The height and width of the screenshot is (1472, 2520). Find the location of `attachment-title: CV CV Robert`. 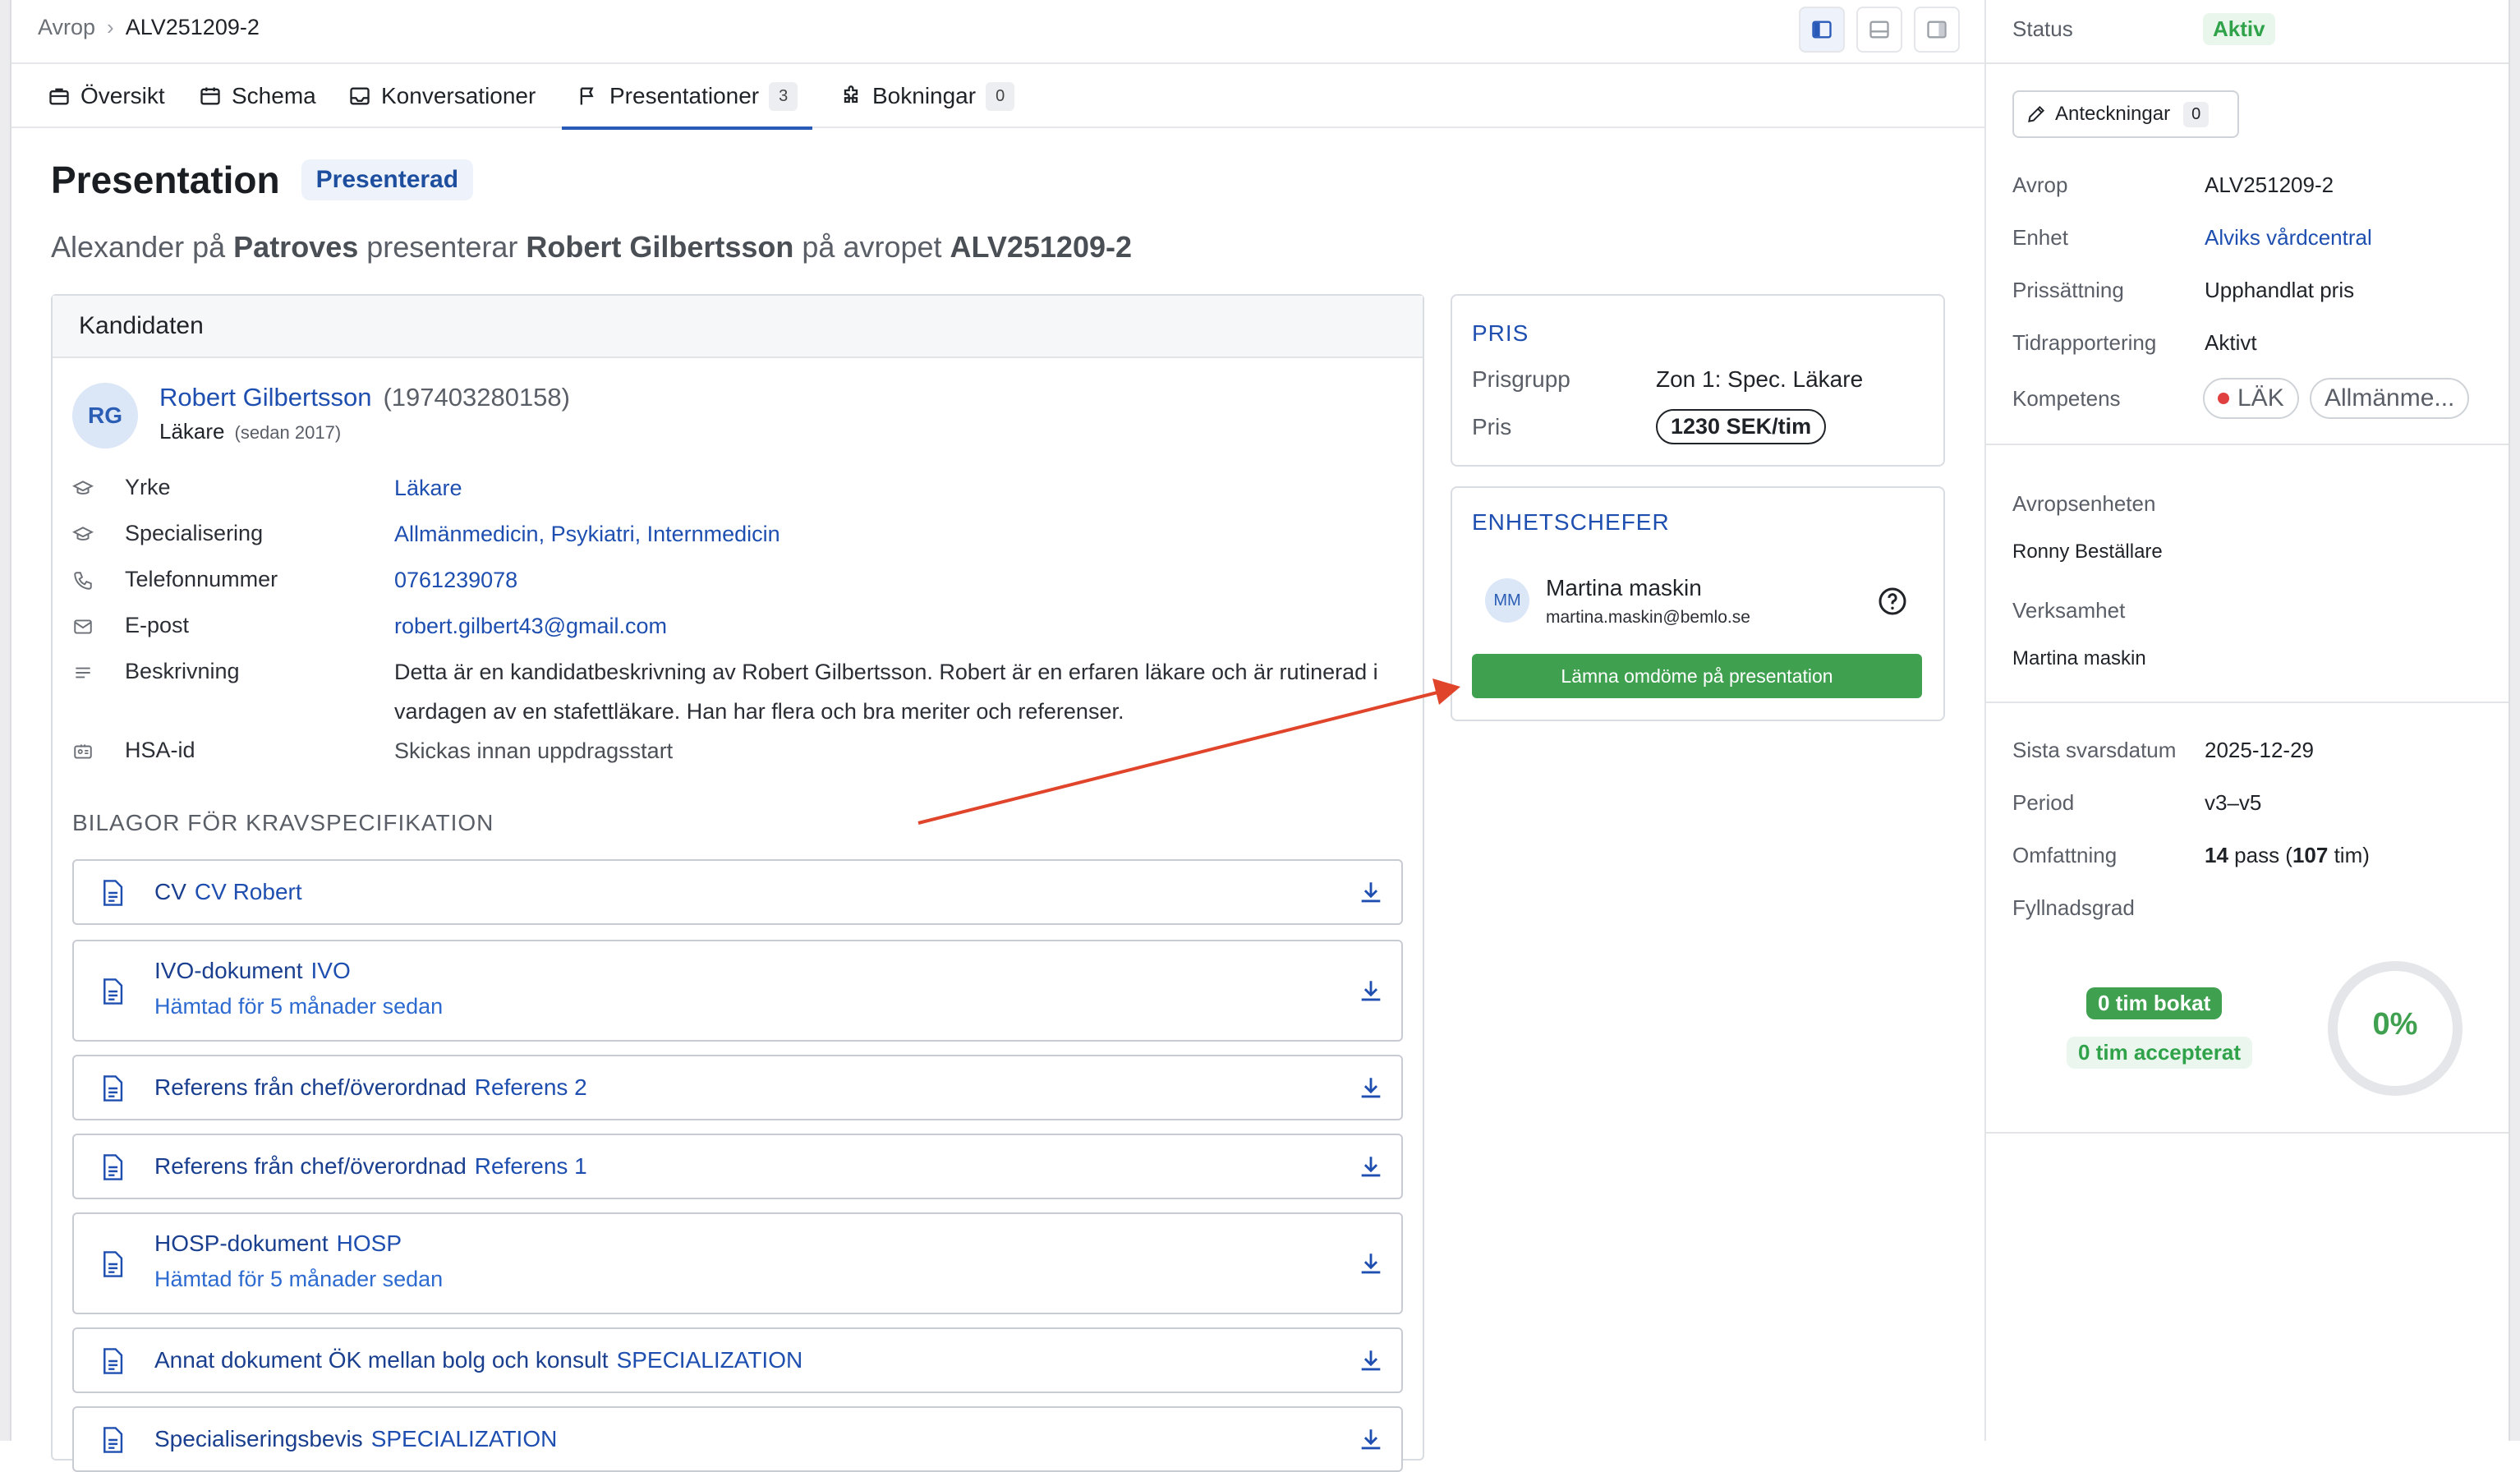

attachment-title: CV CV Robert is located at coordinates (228, 892).